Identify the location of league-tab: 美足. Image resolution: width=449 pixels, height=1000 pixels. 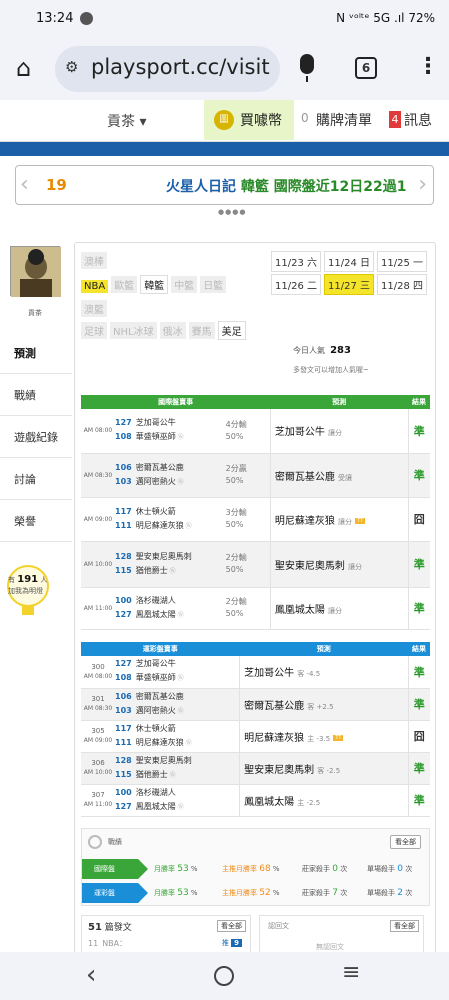
(231, 330).